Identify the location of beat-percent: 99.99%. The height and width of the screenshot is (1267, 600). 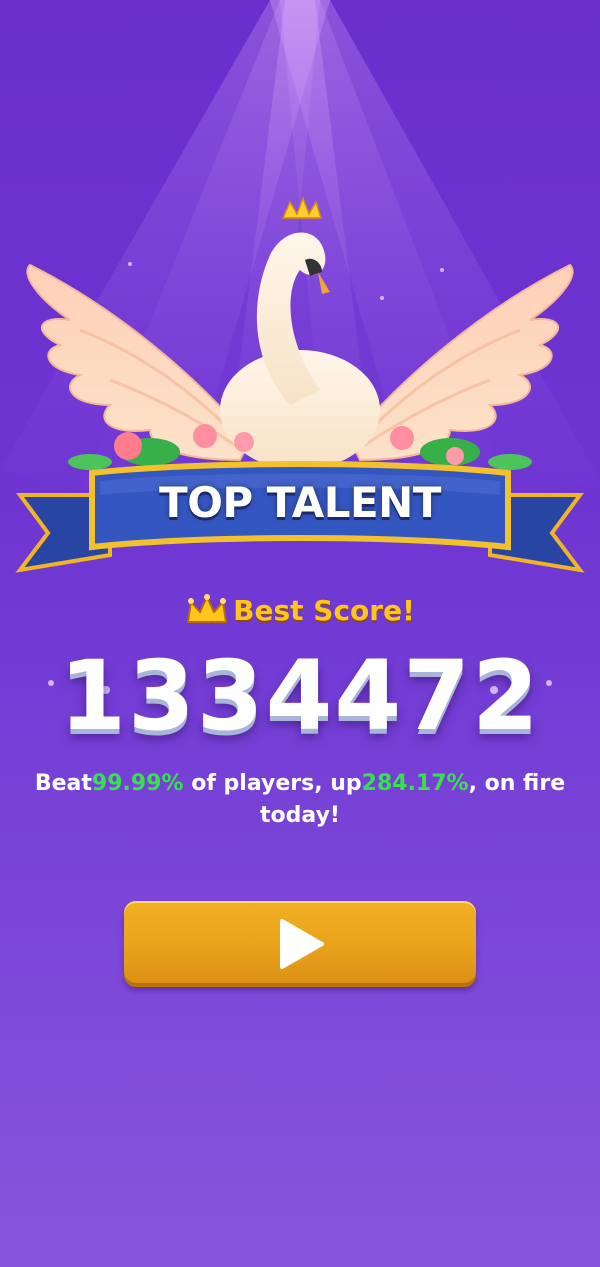
(137, 783).